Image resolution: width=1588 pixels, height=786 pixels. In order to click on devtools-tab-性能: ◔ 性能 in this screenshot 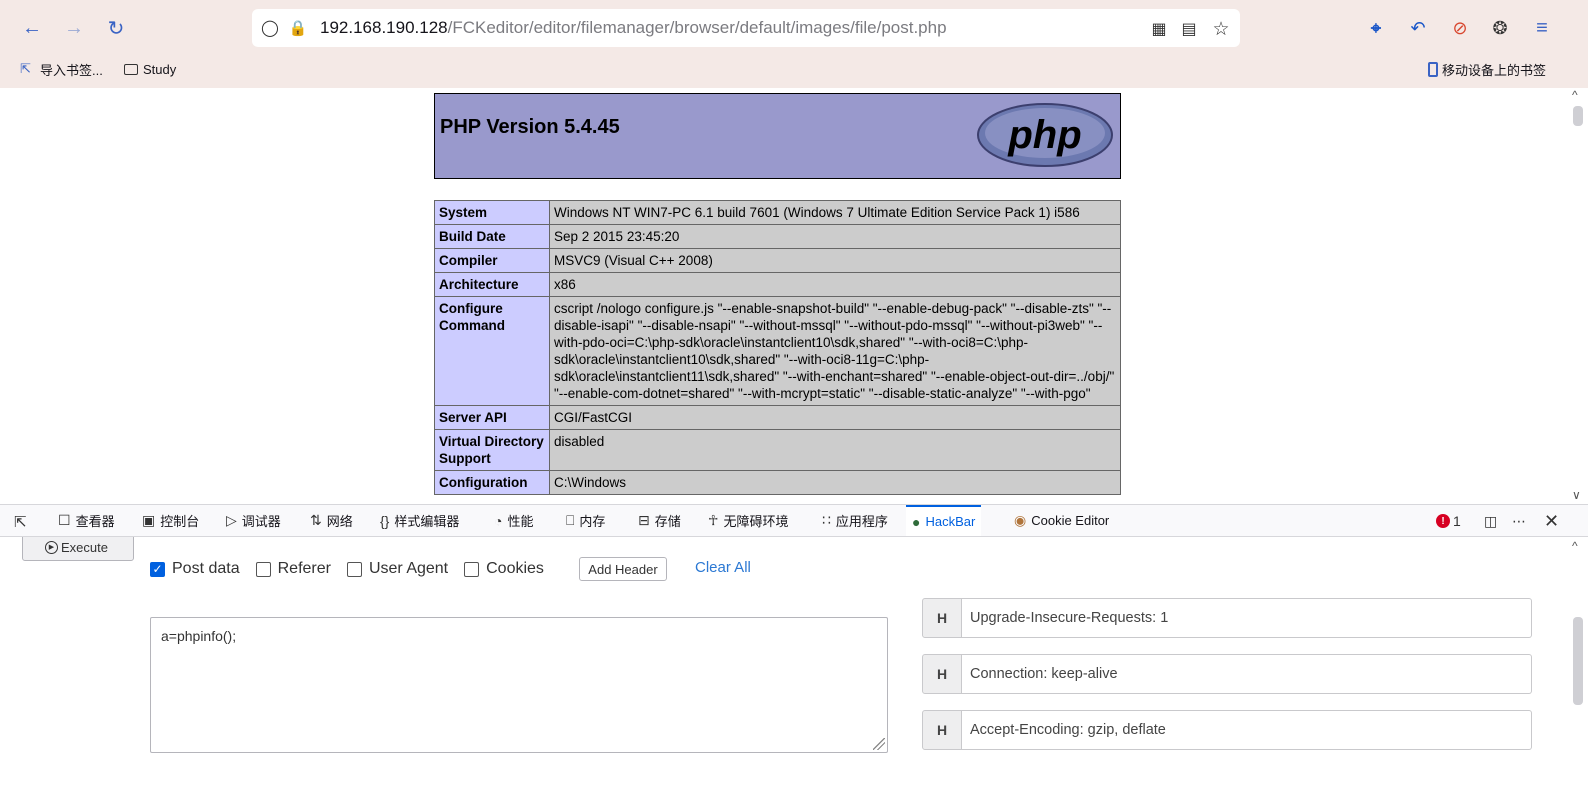, I will do `click(513, 520)`.